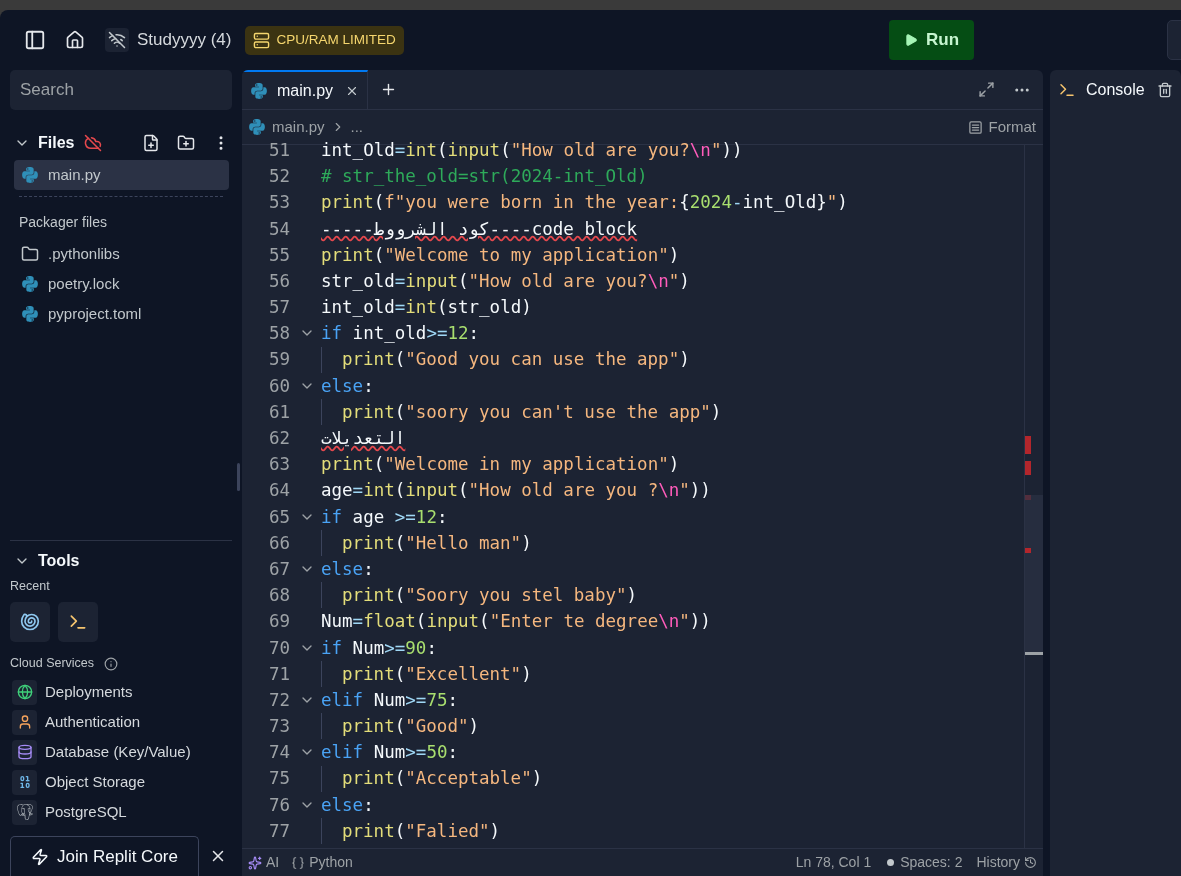 The image size is (1181, 876). What do you see at coordinates (421, 831) in the screenshot?
I see `code-line: print("Falied")` at bounding box center [421, 831].